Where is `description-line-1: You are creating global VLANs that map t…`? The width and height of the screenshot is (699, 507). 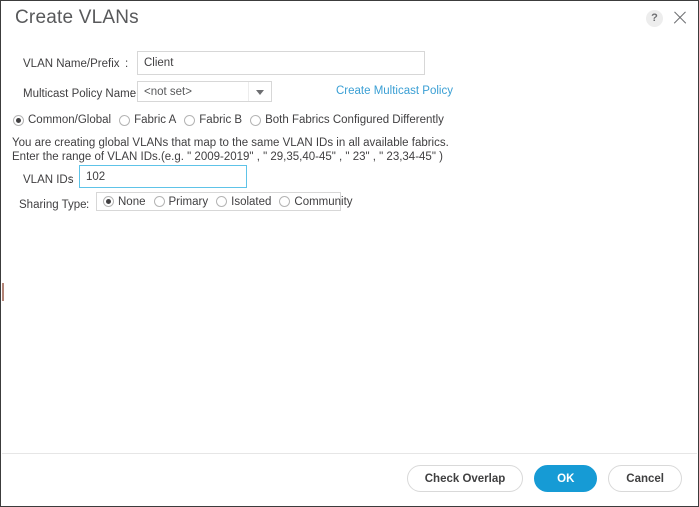 description-line-1: You are creating global VLANs that map t… is located at coordinates (230, 143).